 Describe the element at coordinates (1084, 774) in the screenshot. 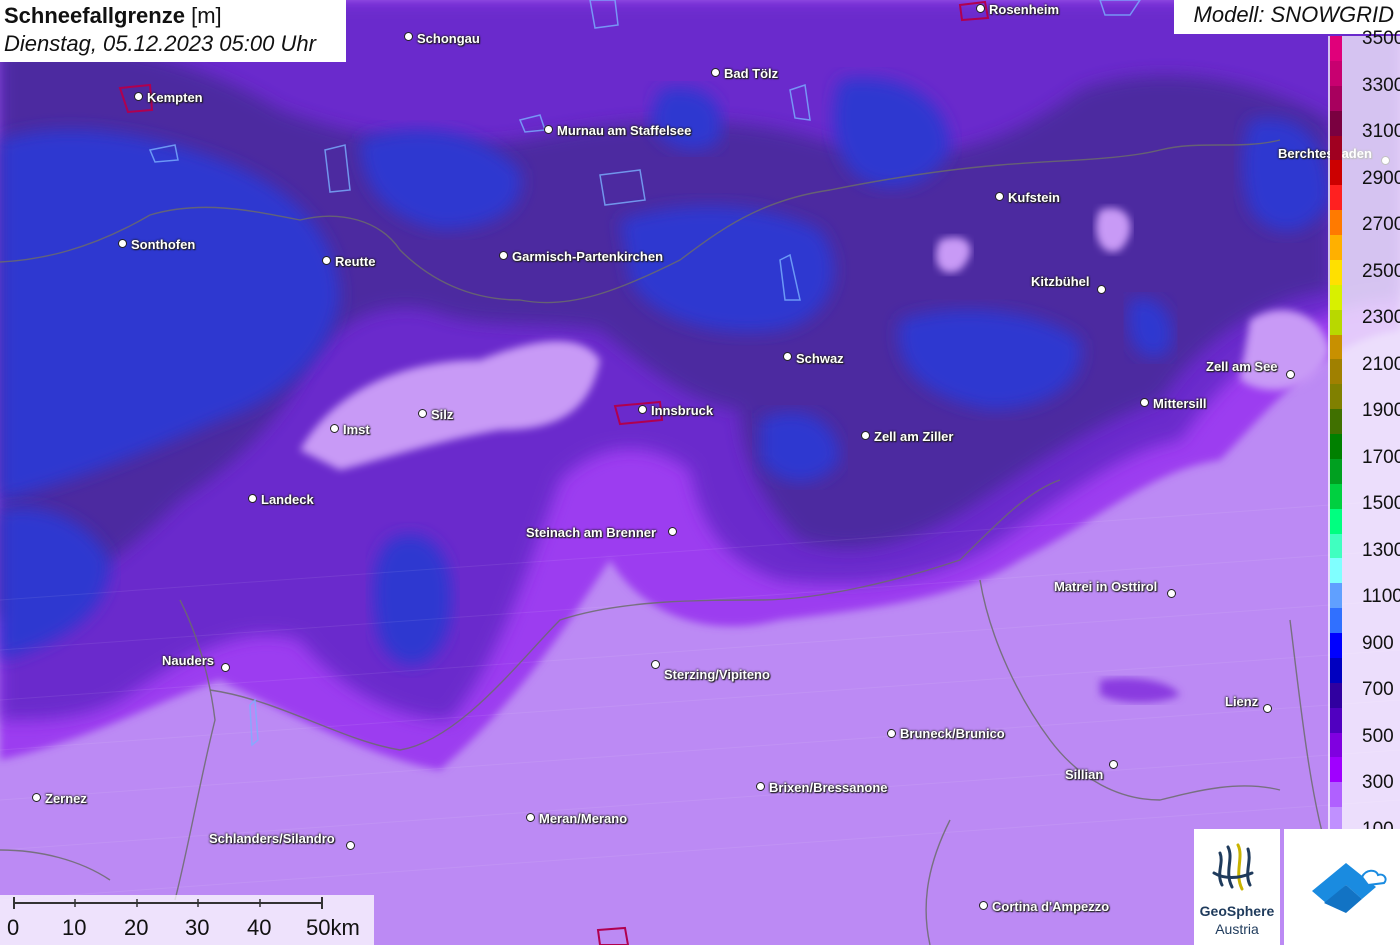

I see `city-label-sillian: Sillian` at that location.